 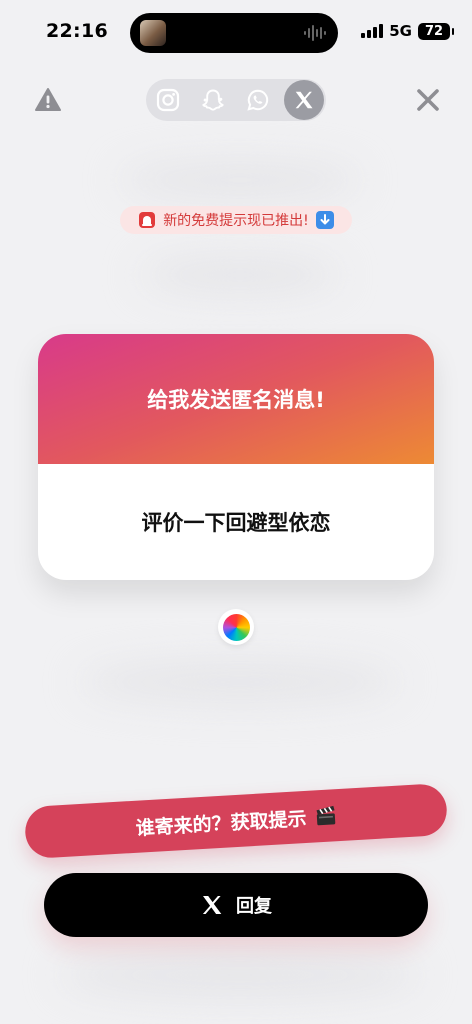 What do you see at coordinates (212, 905) in the screenshot?
I see `x-logo-icon` at bounding box center [212, 905].